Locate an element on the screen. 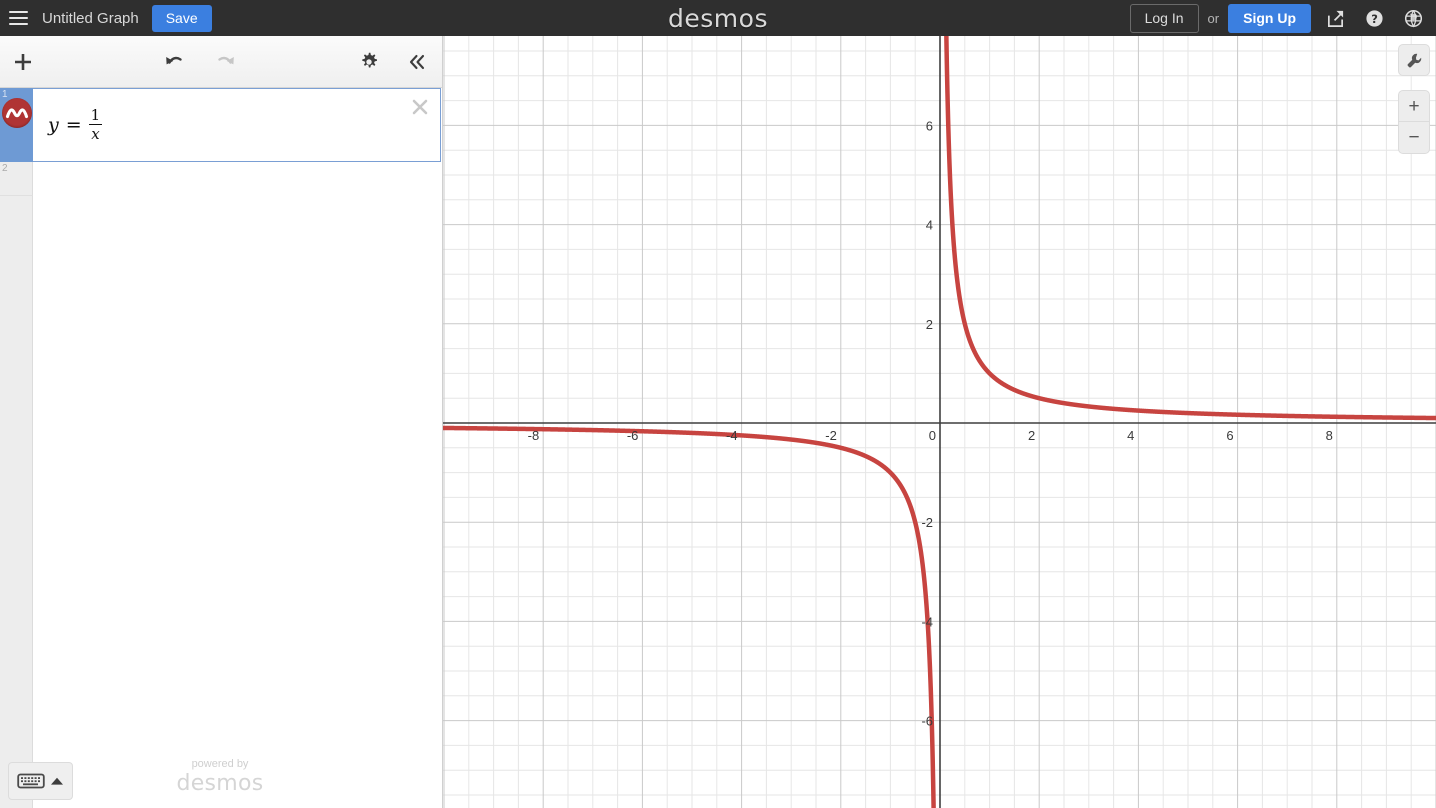 Image resolution: width=1436 pixels, height=808 pixels. expression-equals: = is located at coordinates (73, 125).